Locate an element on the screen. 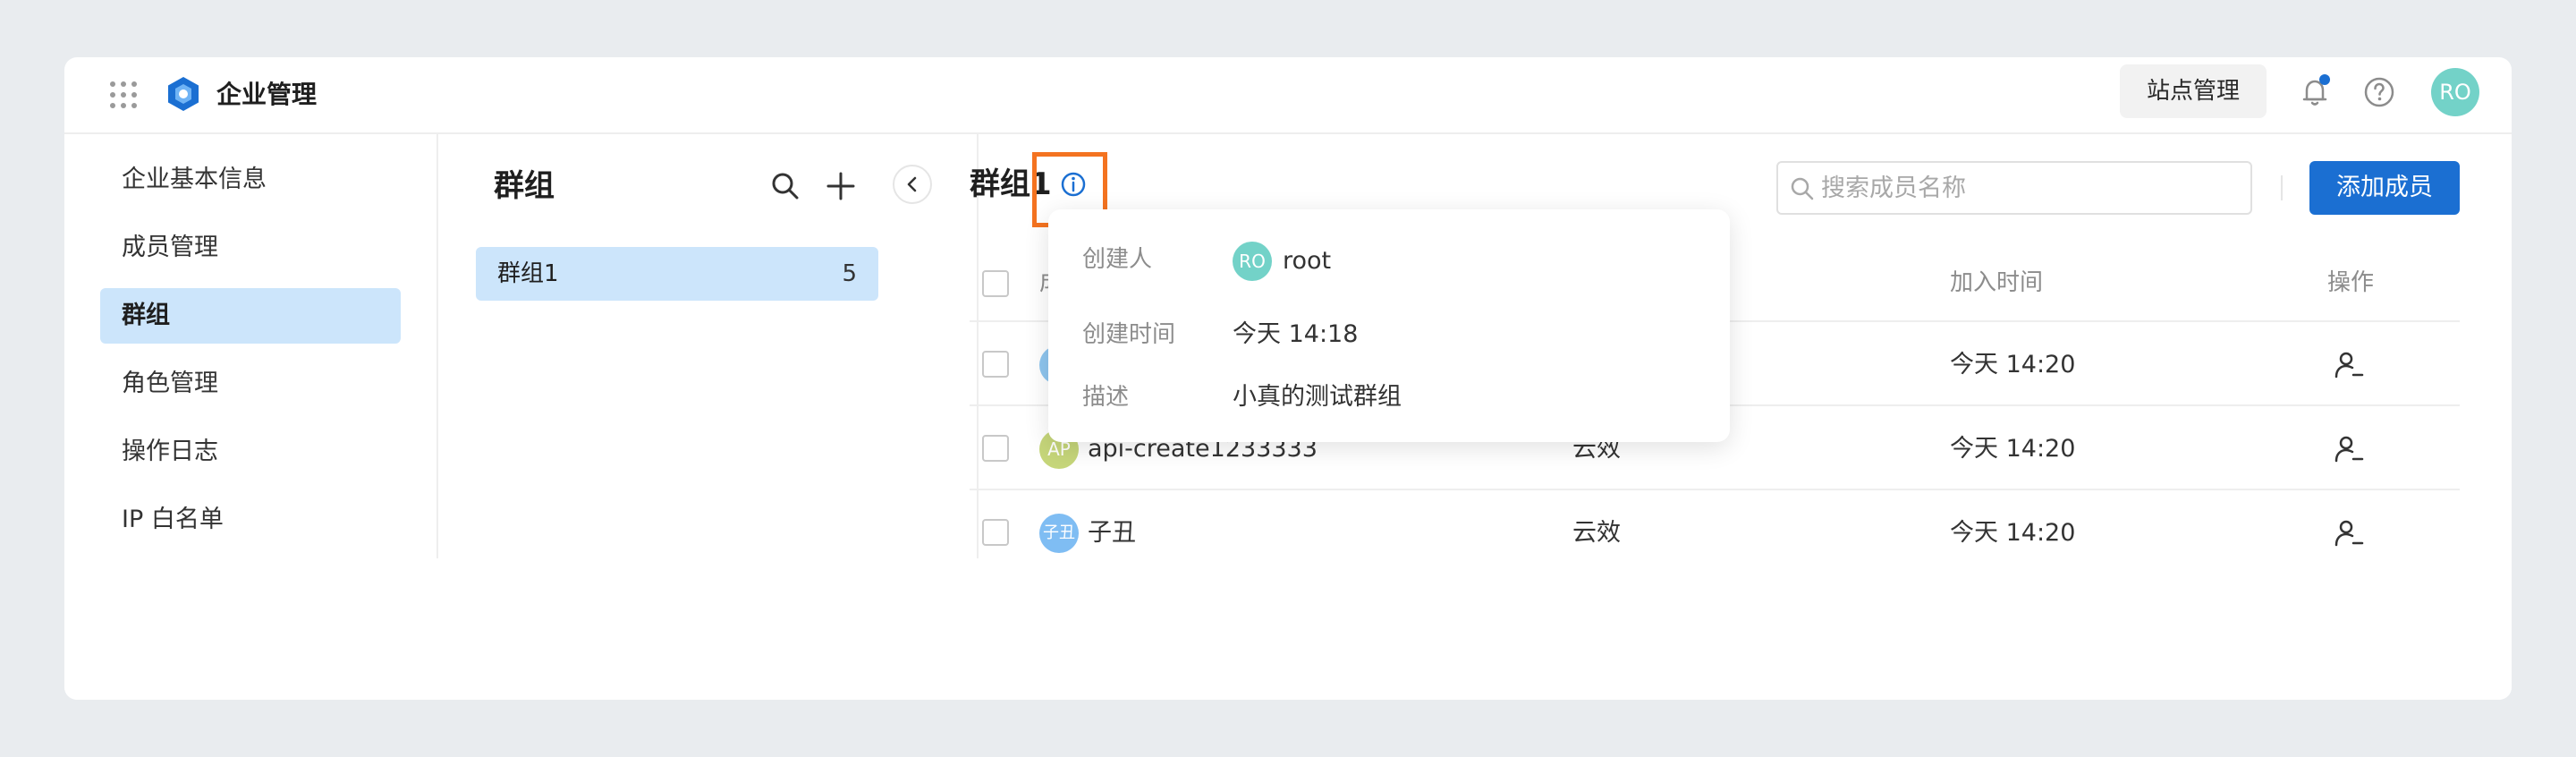  member-search-box is located at coordinates (2014, 188).